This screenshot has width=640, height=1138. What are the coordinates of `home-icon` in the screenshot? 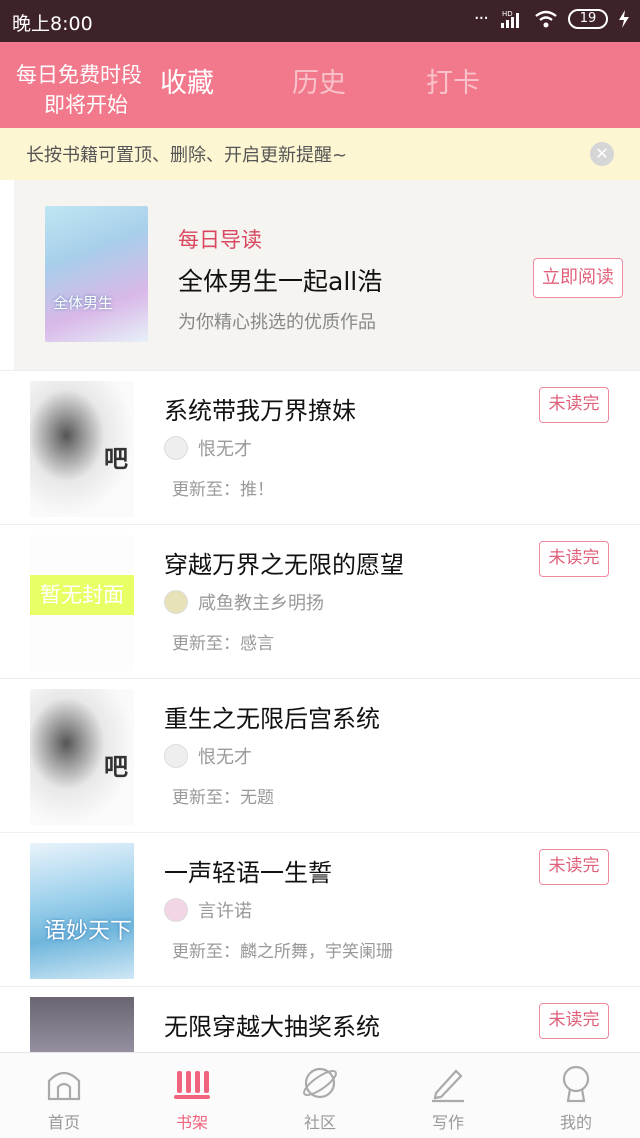 It's located at (64, 1086).